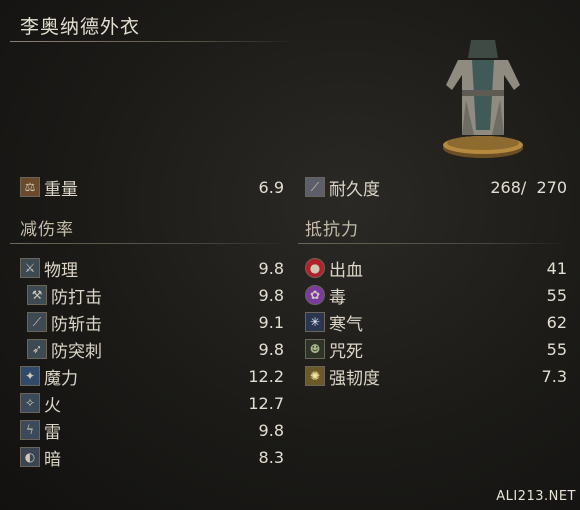 Image resolution: width=580 pixels, height=510 pixels. What do you see at coordinates (556, 322) in the screenshot?
I see `resist-value: 62` at bounding box center [556, 322].